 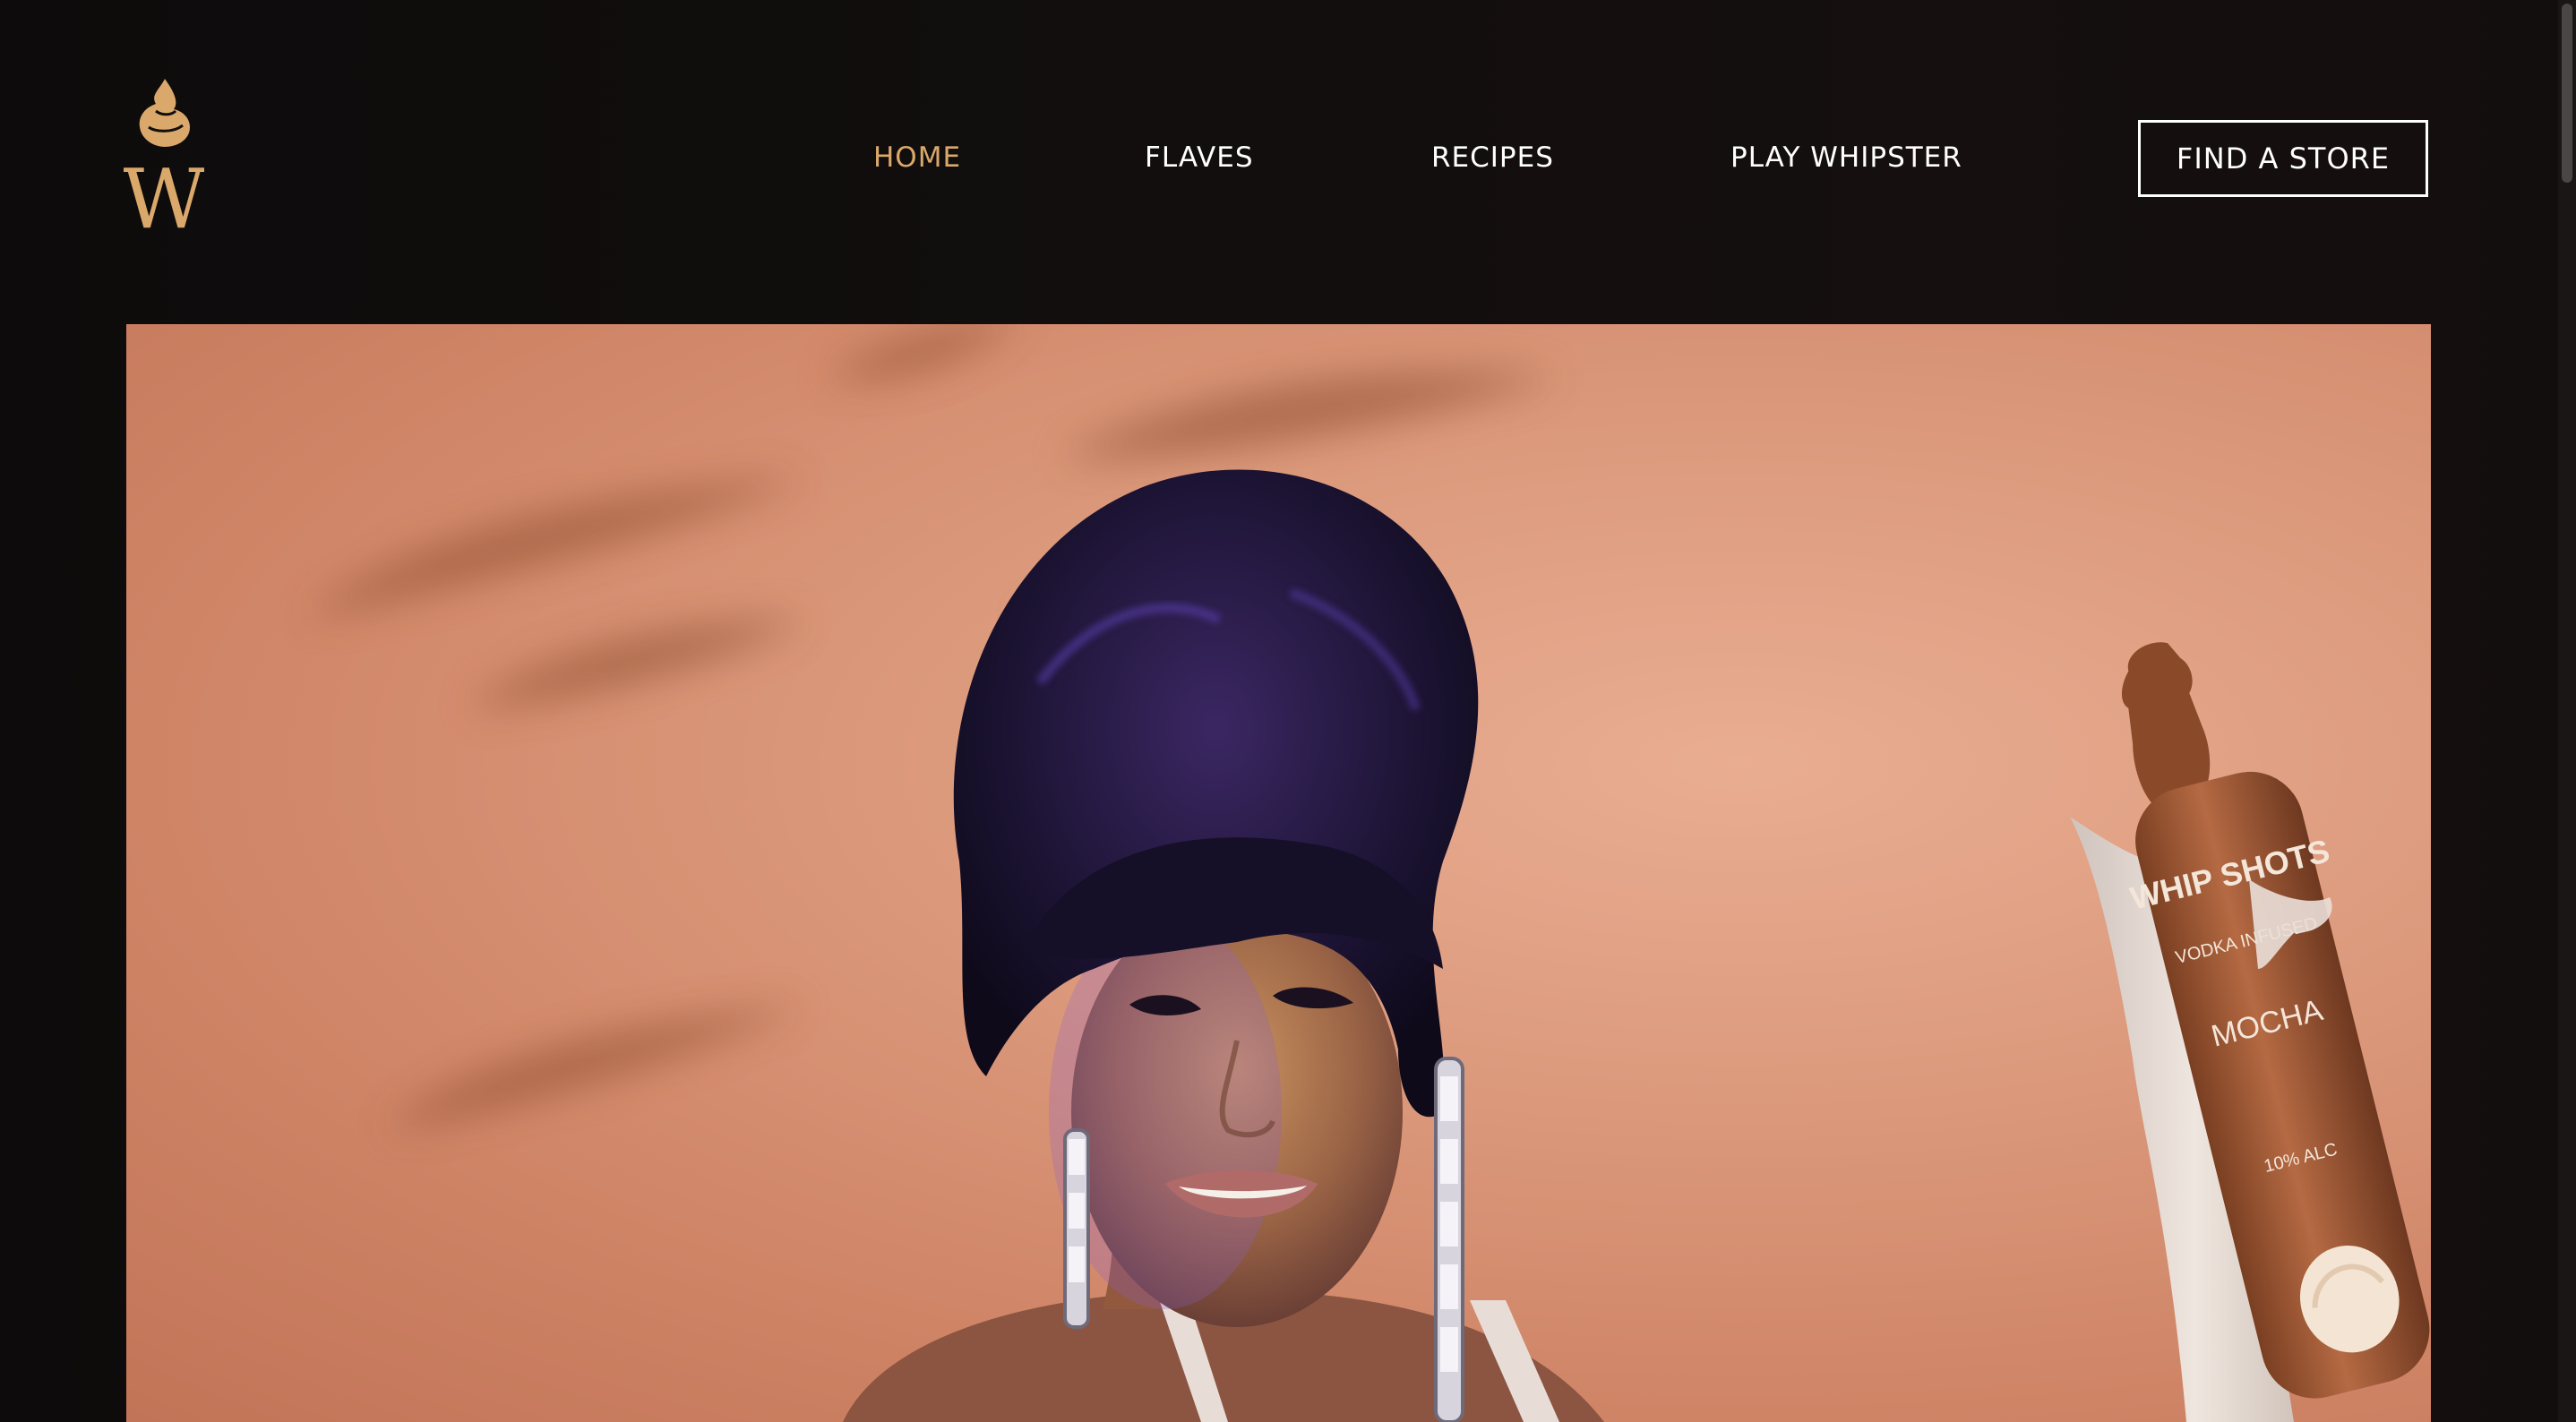 What do you see at coordinates (1199, 158) in the screenshot?
I see `nav-flaves: FLAVES` at bounding box center [1199, 158].